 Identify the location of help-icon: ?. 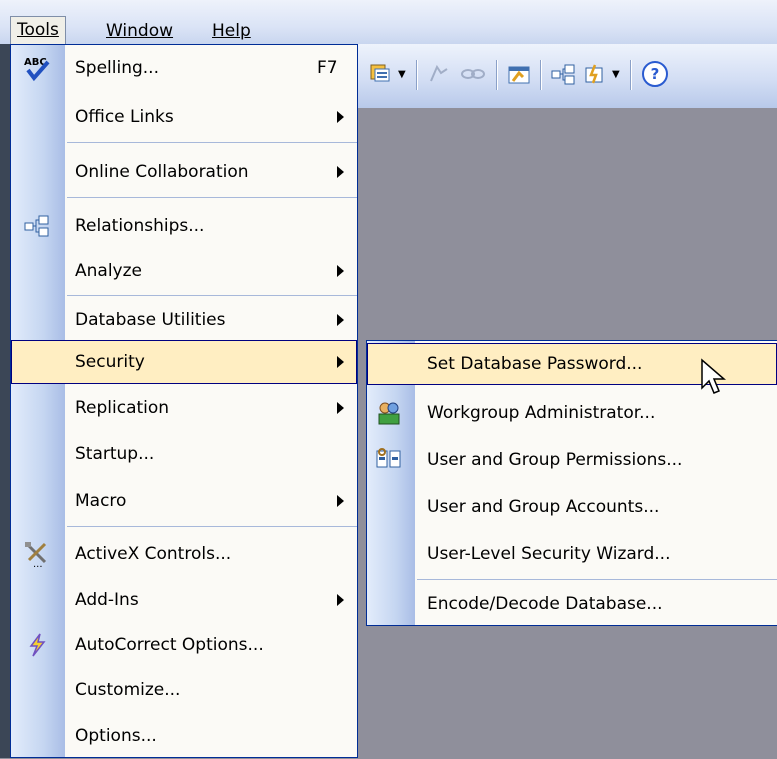
(655, 74).